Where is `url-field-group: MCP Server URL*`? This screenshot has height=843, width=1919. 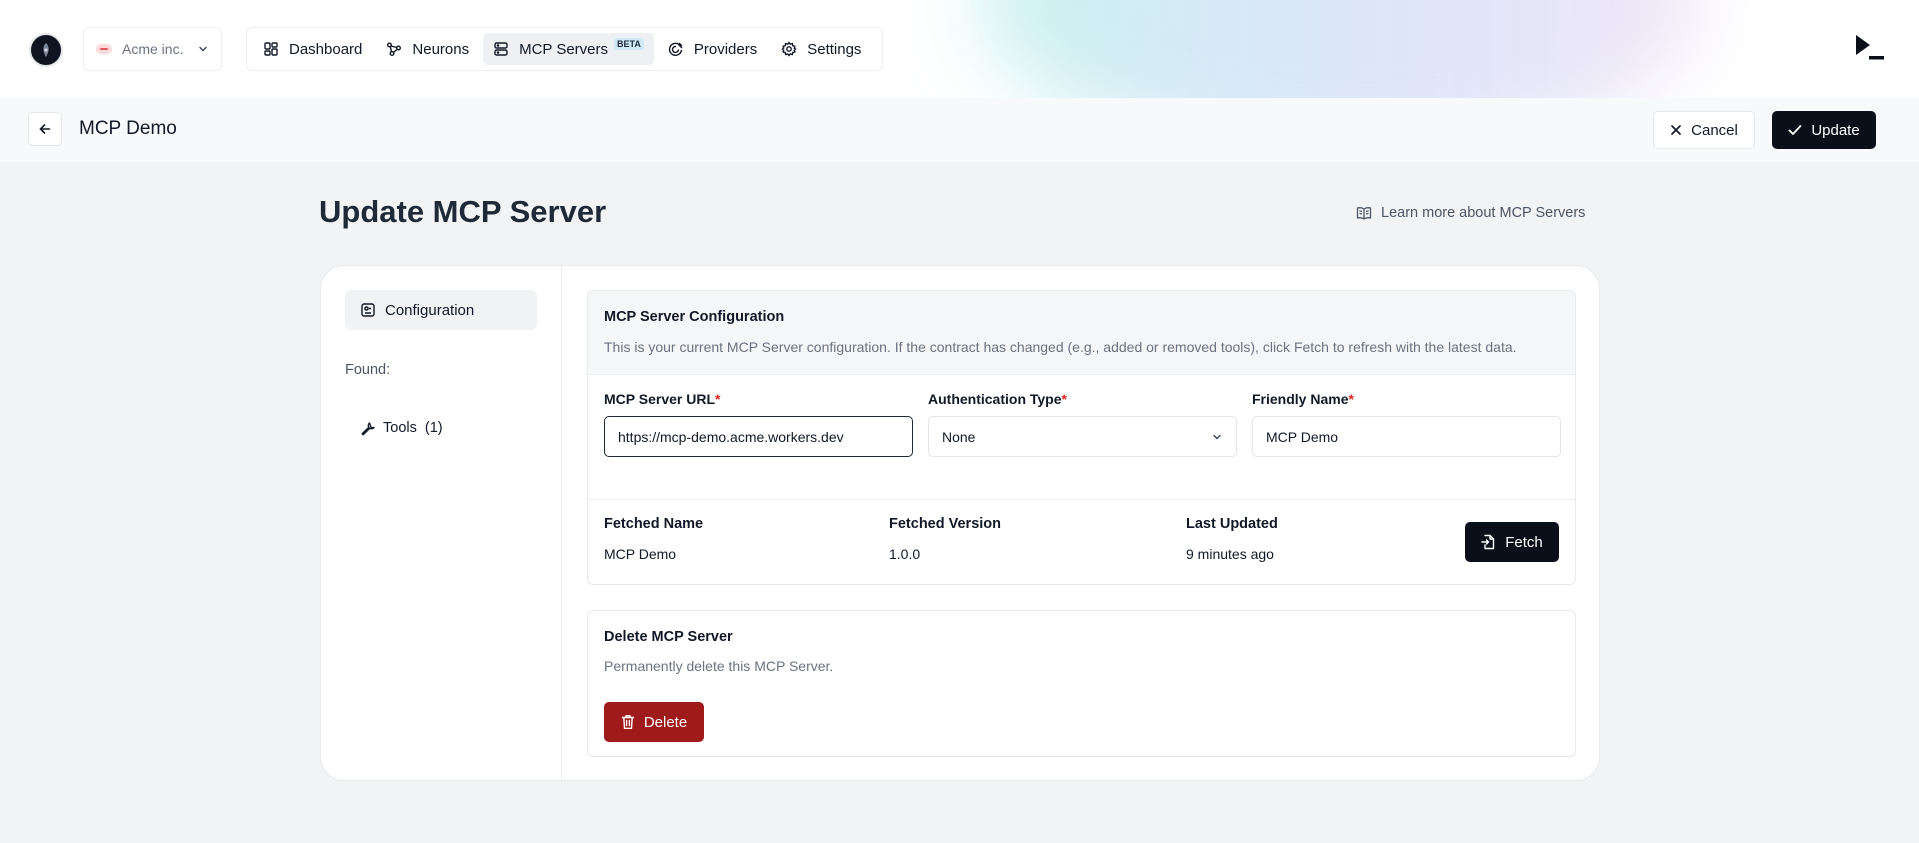
url-field-group: MCP Server URL* is located at coordinates (758, 424).